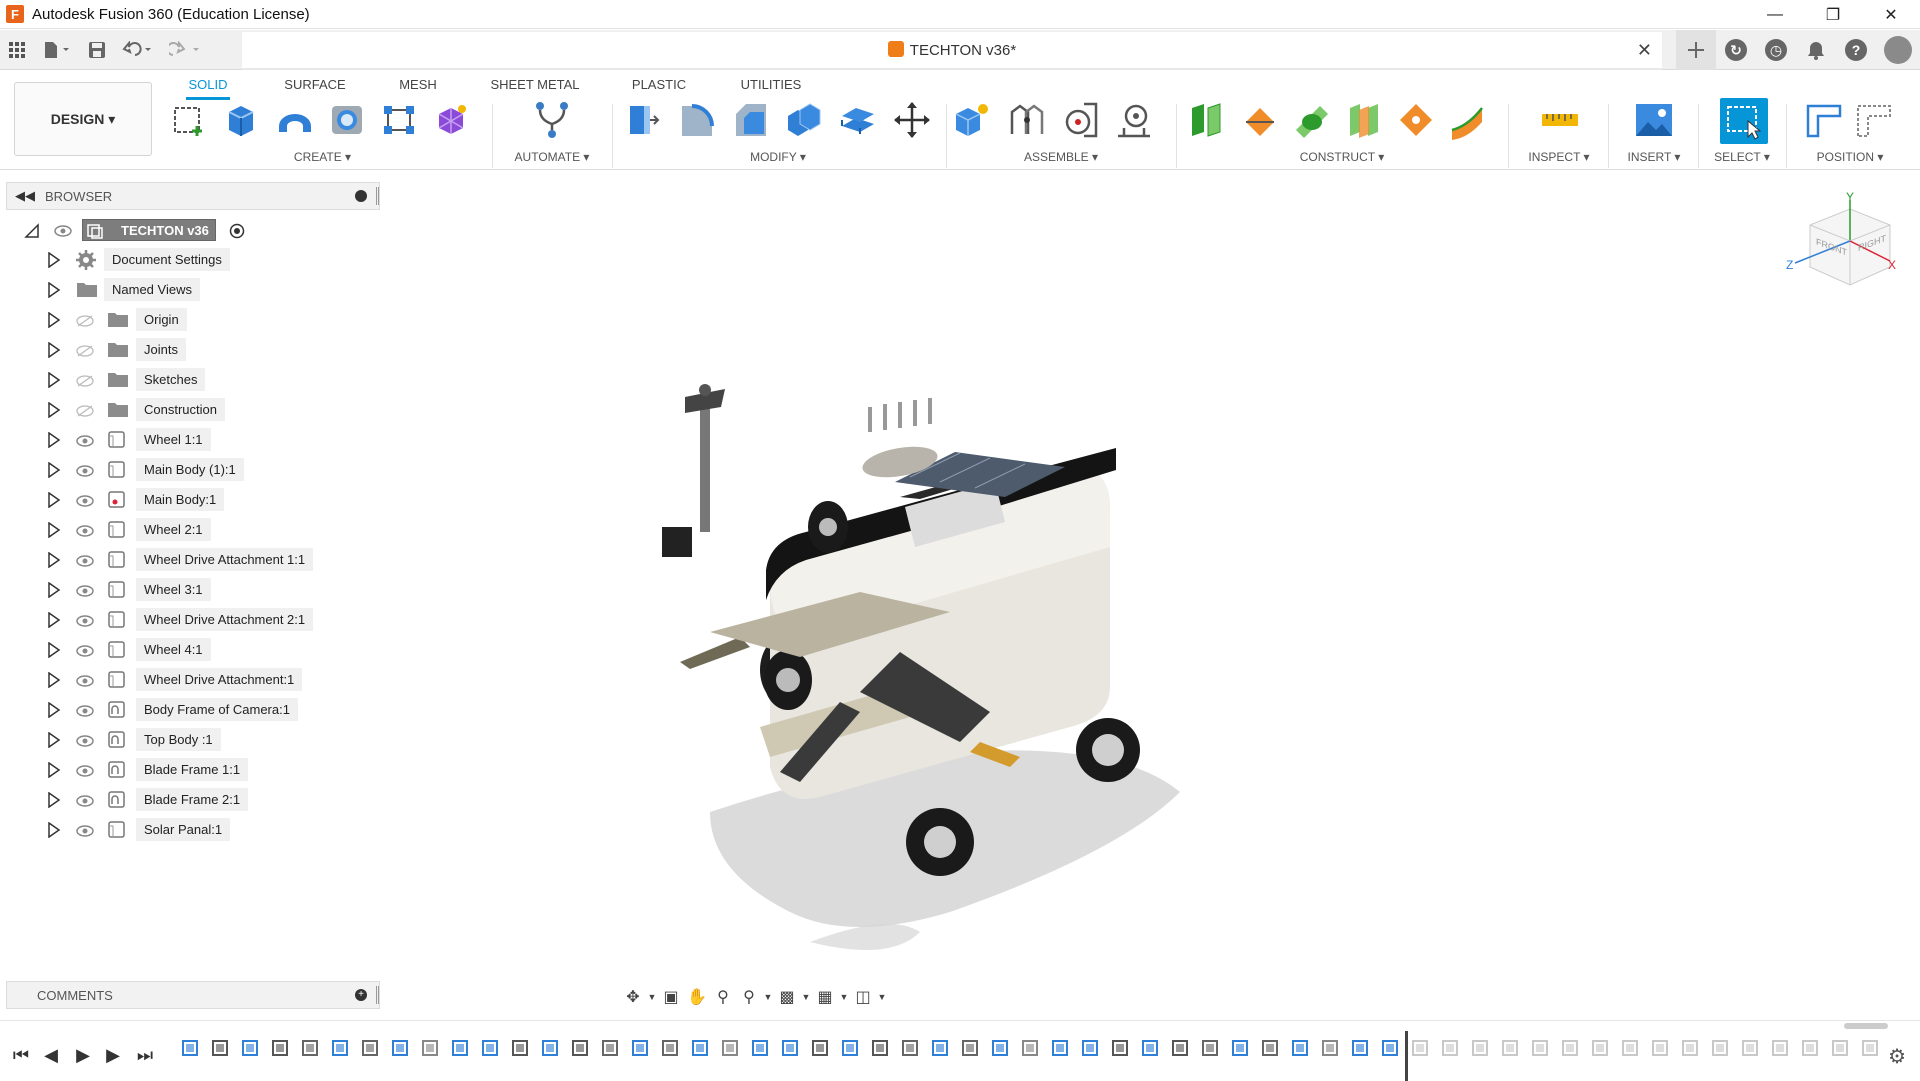  What do you see at coordinates (1560, 120) in the screenshot?
I see `measure-icon` at bounding box center [1560, 120].